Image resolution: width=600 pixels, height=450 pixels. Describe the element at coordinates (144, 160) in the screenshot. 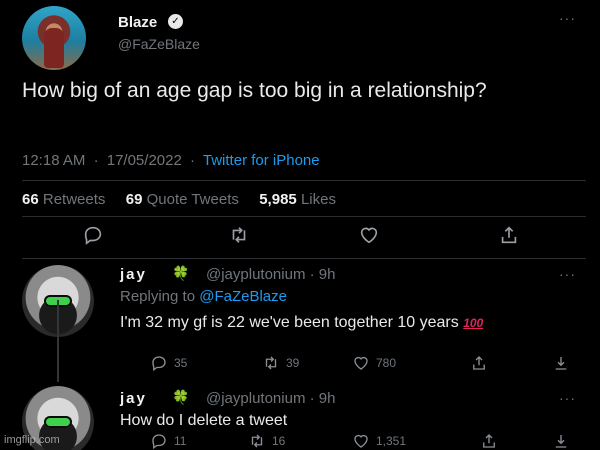

I see `tweet-date: 17/05/2022` at that location.